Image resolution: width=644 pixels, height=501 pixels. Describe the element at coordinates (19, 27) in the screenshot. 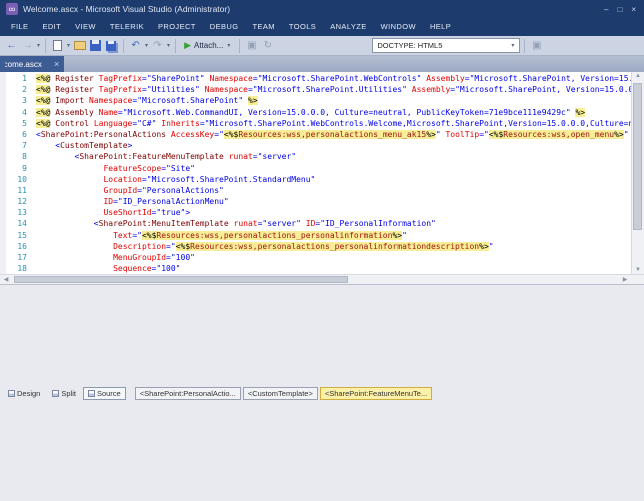

I see `menu-file: FILE` at that location.